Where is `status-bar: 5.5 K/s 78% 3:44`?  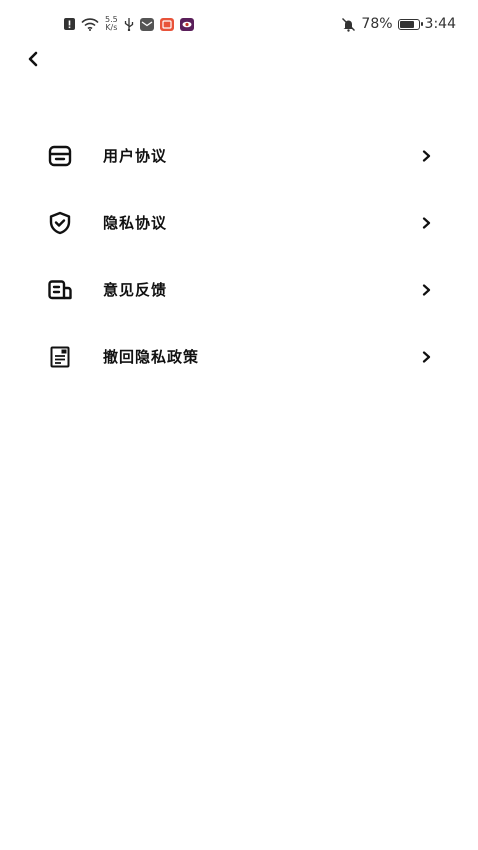
status-bar: 5.5 K/s 78% 3:44 is located at coordinates (239, 23).